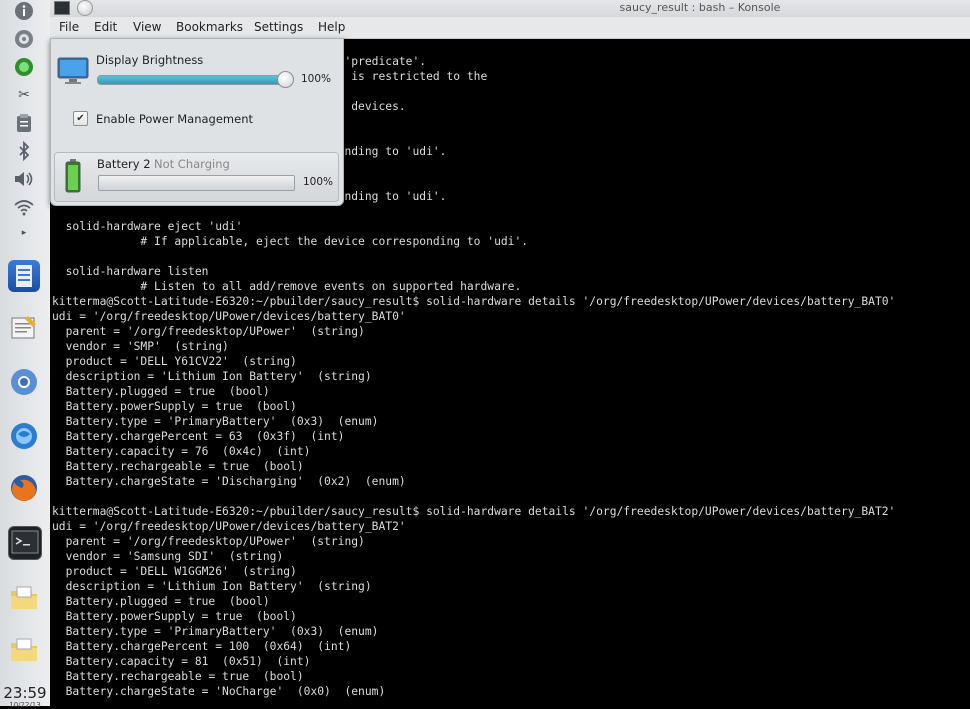  I want to click on green-status-icon, so click(24, 67).